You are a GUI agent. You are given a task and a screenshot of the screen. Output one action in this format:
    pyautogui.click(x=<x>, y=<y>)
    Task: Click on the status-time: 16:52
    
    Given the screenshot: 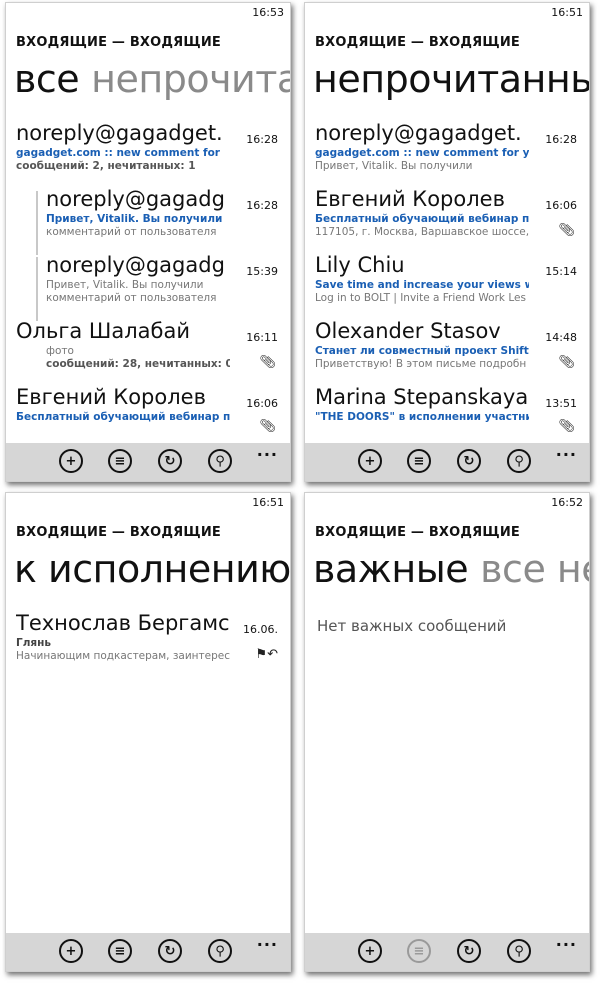 What is the action you would take?
    pyautogui.click(x=567, y=502)
    